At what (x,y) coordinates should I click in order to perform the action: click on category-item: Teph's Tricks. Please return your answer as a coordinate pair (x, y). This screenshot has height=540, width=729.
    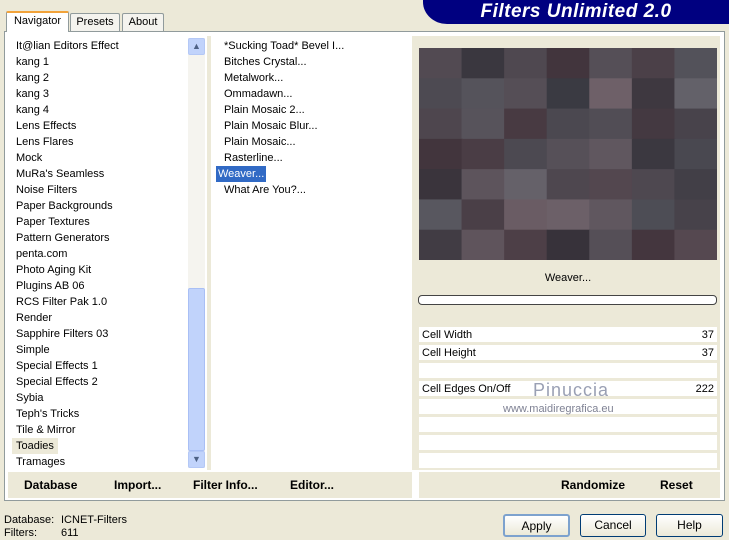
    Looking at the image, I should click on (43, 414).